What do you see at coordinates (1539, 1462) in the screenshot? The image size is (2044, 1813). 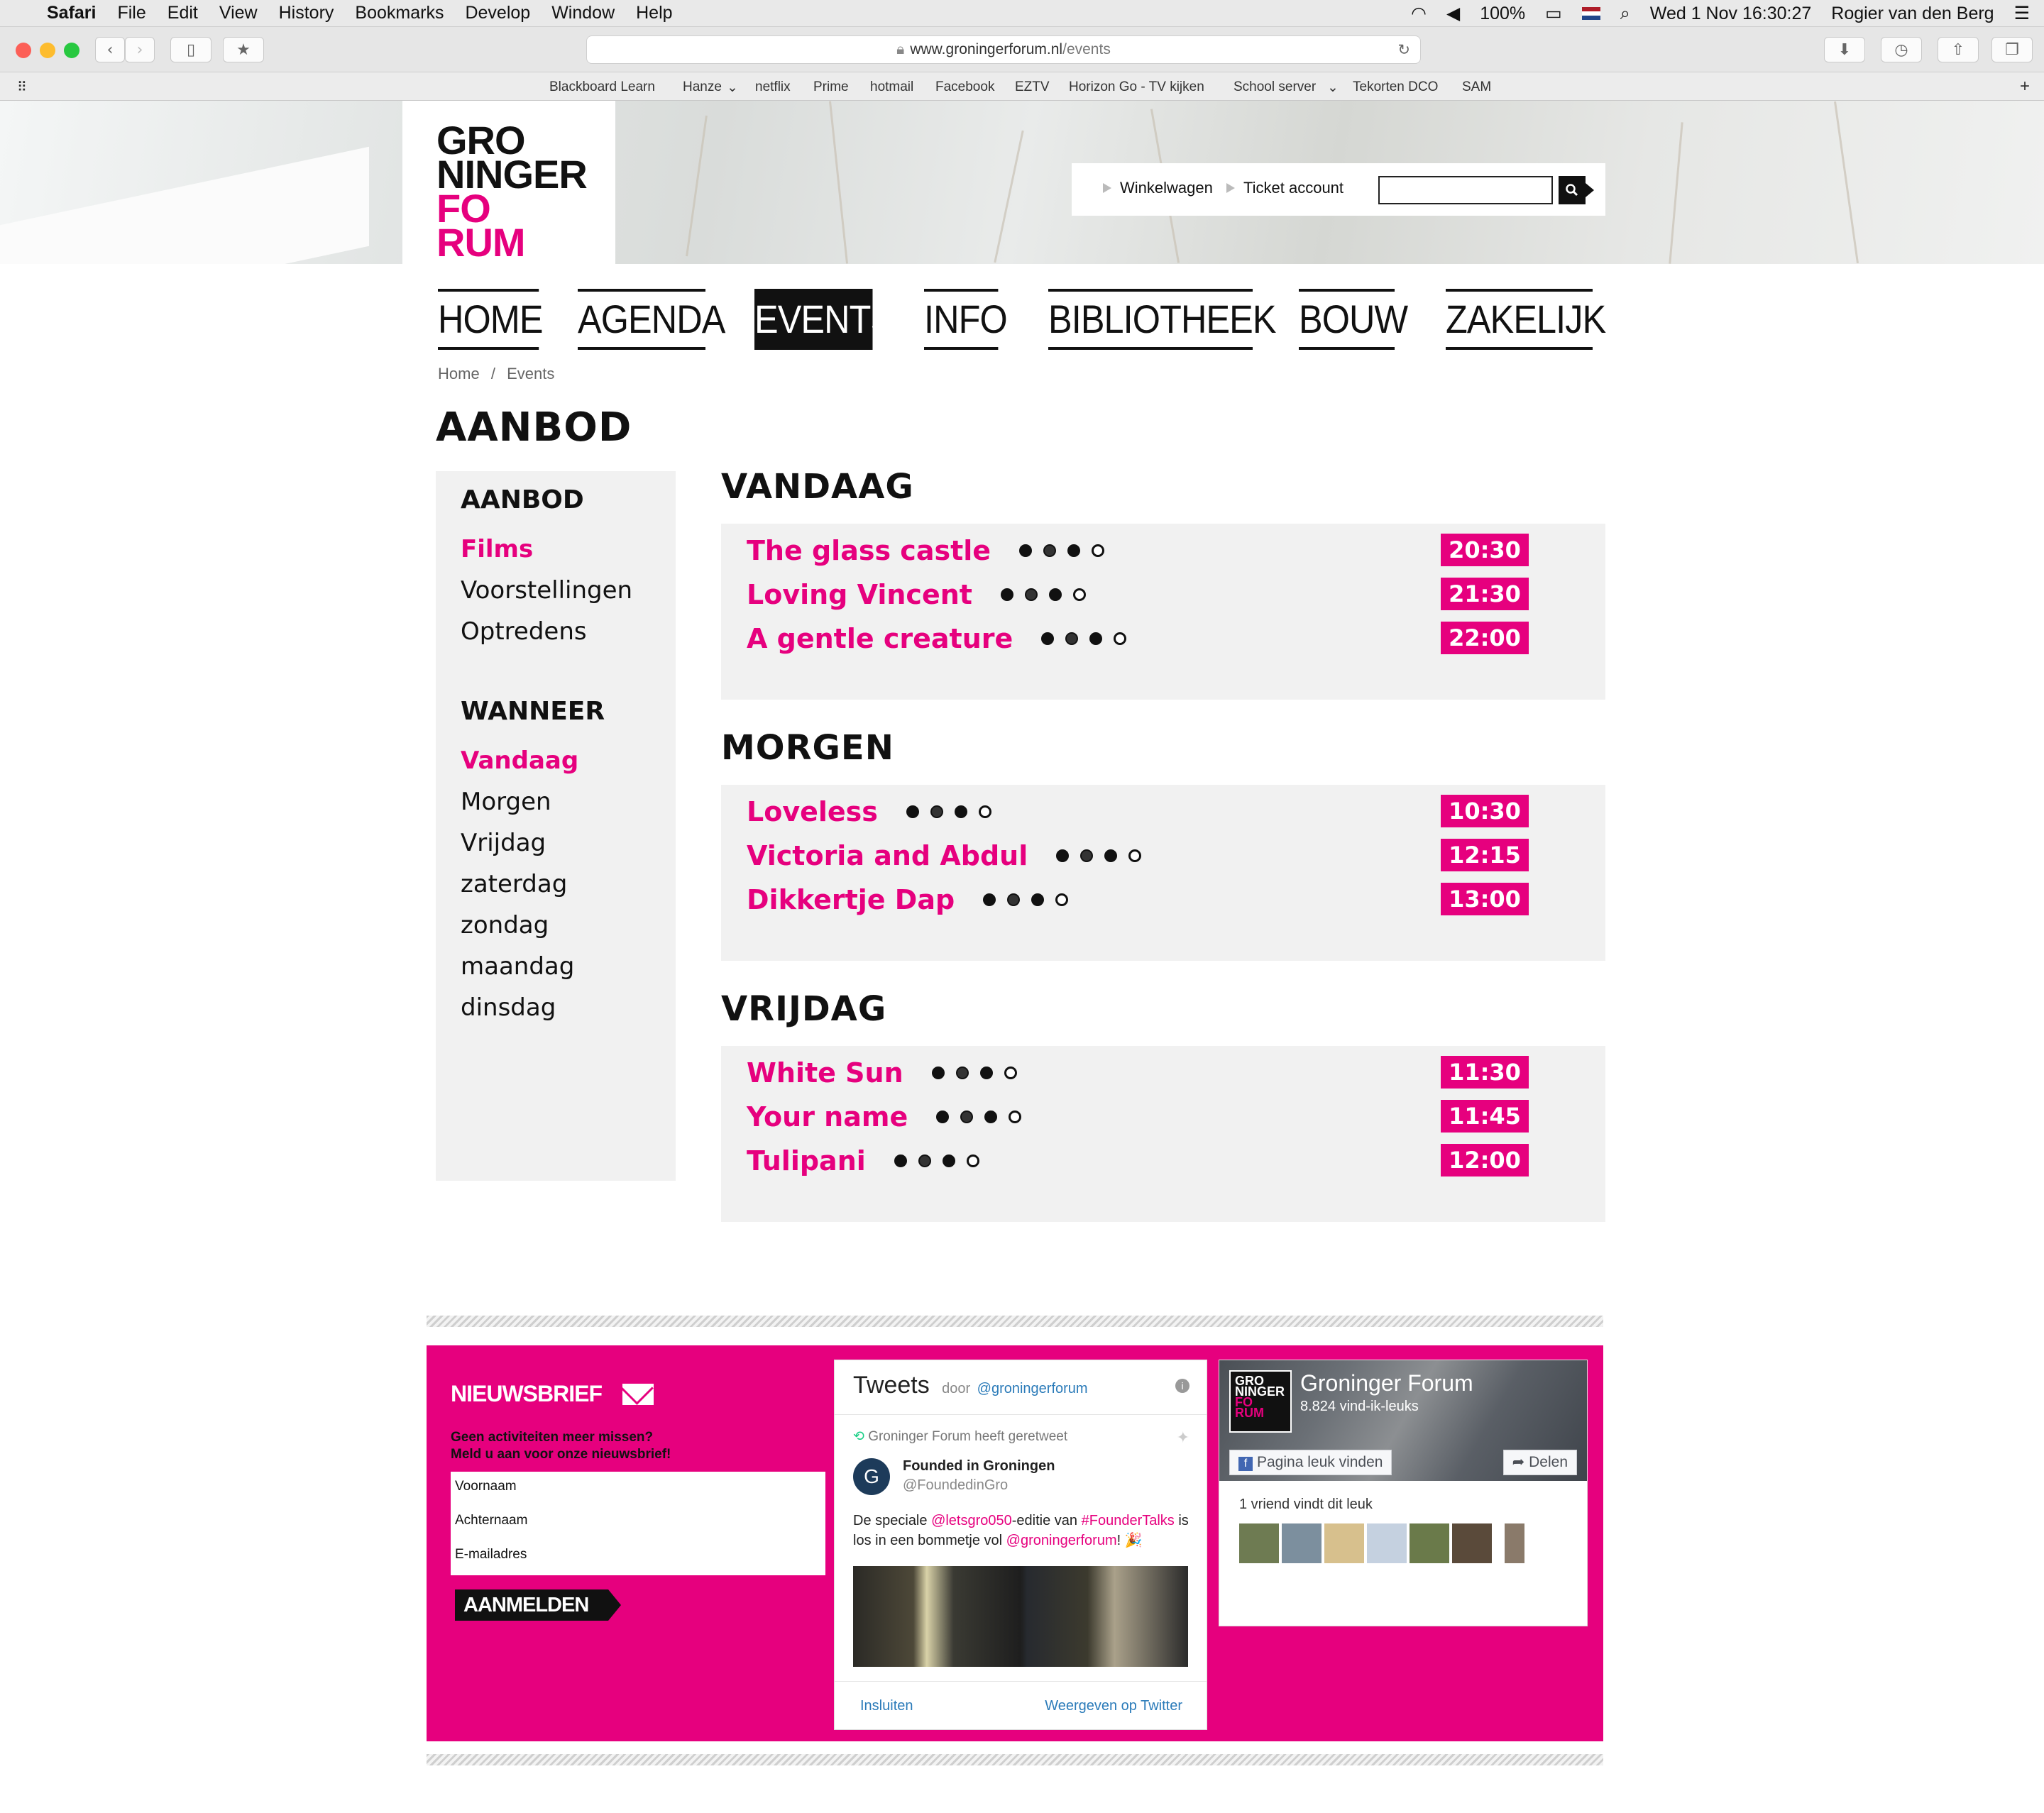 I see `facebook-share-button: ➦ Delen` at bounding box center [1539, 1462].